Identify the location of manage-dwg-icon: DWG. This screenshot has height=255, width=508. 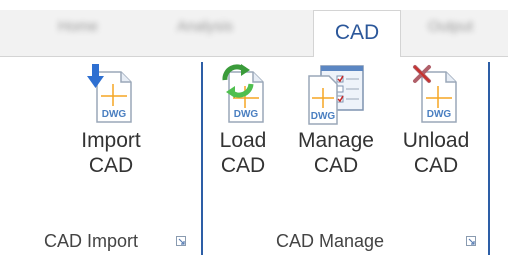
(336, 95).